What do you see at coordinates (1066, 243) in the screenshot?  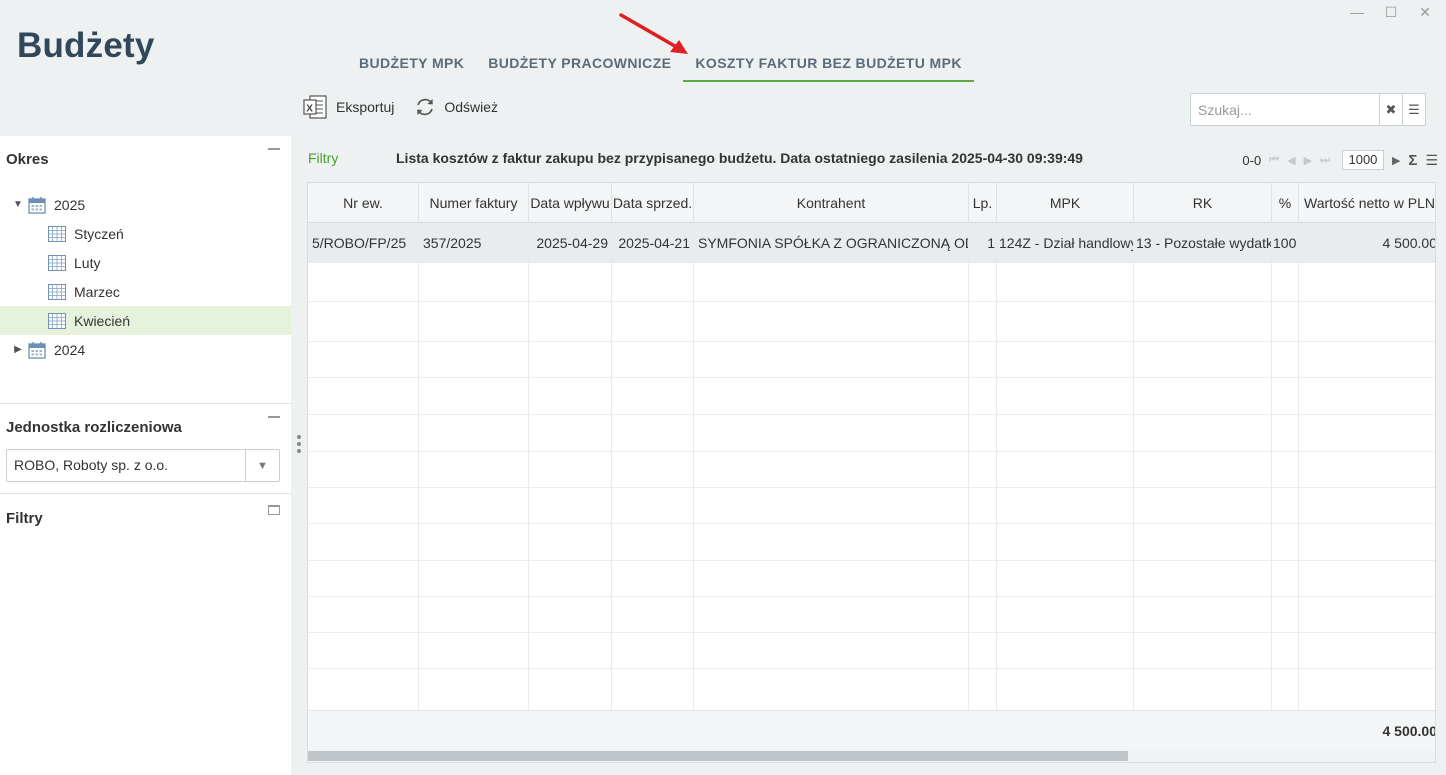 I see `cell-mpk: 124Z - Dział handlowy` at bounding box center [1066, 243].